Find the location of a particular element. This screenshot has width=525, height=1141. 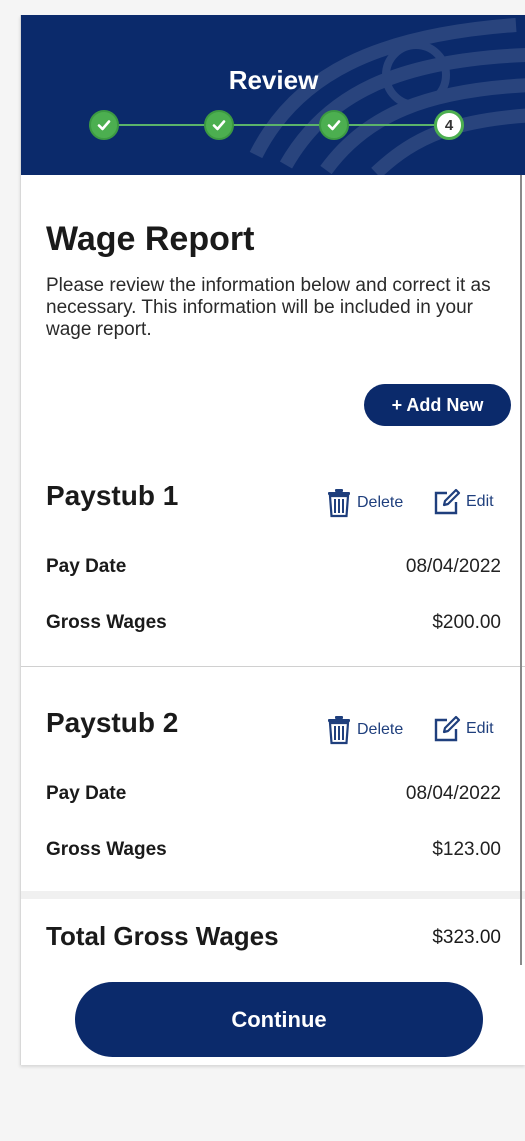

step-3-complete is located at coordinates (334, 125).